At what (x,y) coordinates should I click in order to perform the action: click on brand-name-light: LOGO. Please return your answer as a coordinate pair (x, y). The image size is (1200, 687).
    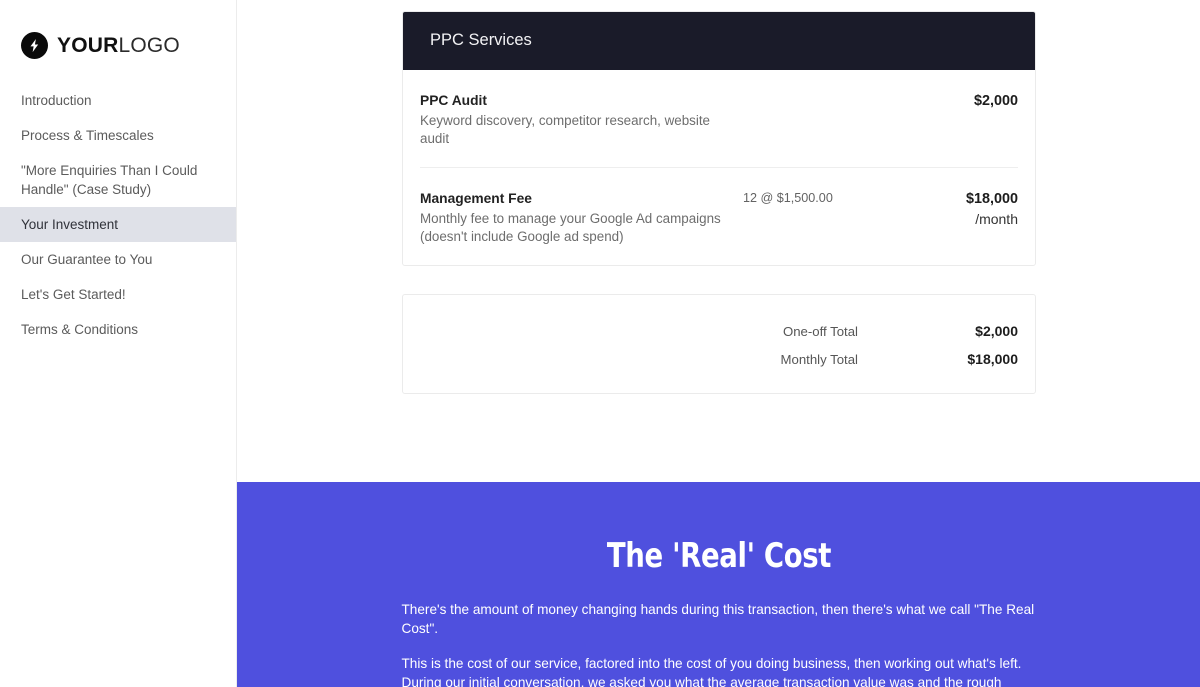
    Looking at the image, I should click on (149, 45).